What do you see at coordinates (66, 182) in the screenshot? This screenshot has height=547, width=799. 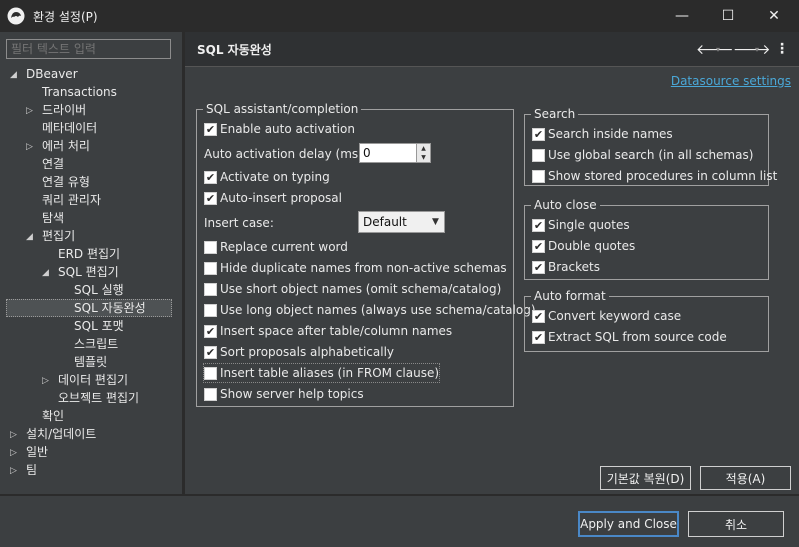 I see `tree-item-connection-types: 연결 유형` at bounding box center [66, 182].